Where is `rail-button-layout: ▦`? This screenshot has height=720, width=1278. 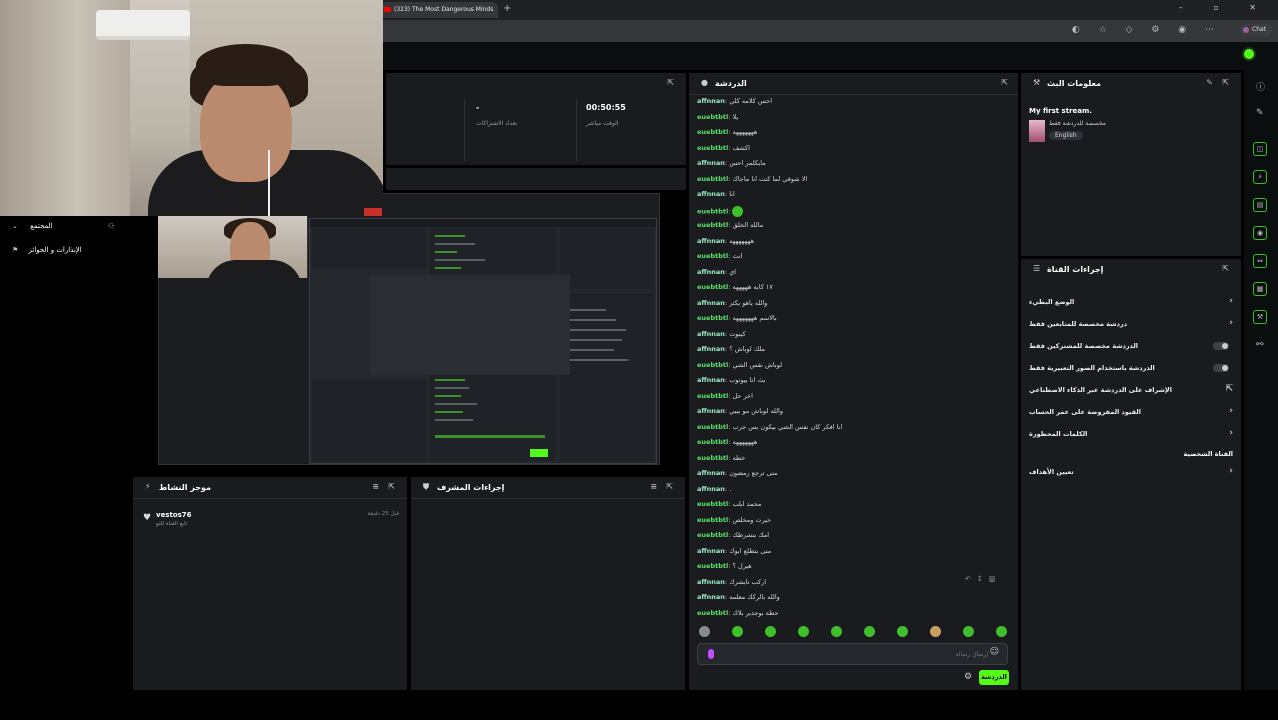 rail-button-layout: ▦ is located at coordinates (1260, 289).